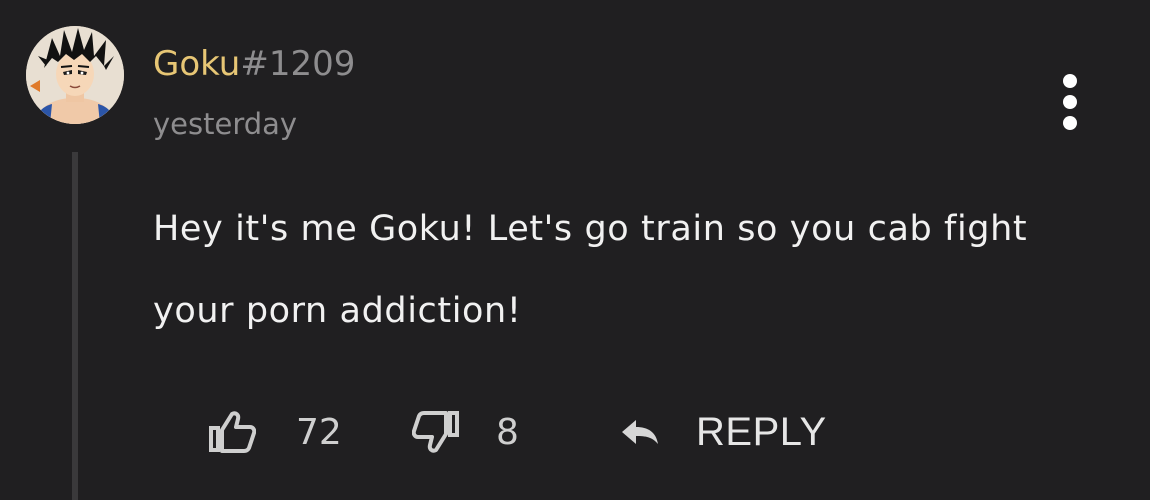  What do you see at coordinates (225, 124) in the screenshot?
I see `comment-timestamp: yesterday` at bounding box center [225, 124].